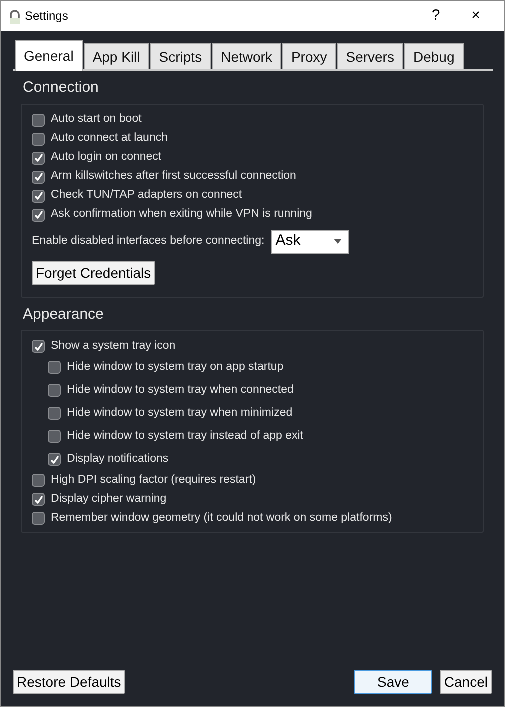 This screenshot has height=707, width=505. Describe the element at coordinates (247, 56) in the screenshot. I see `tab: Network` at that location.